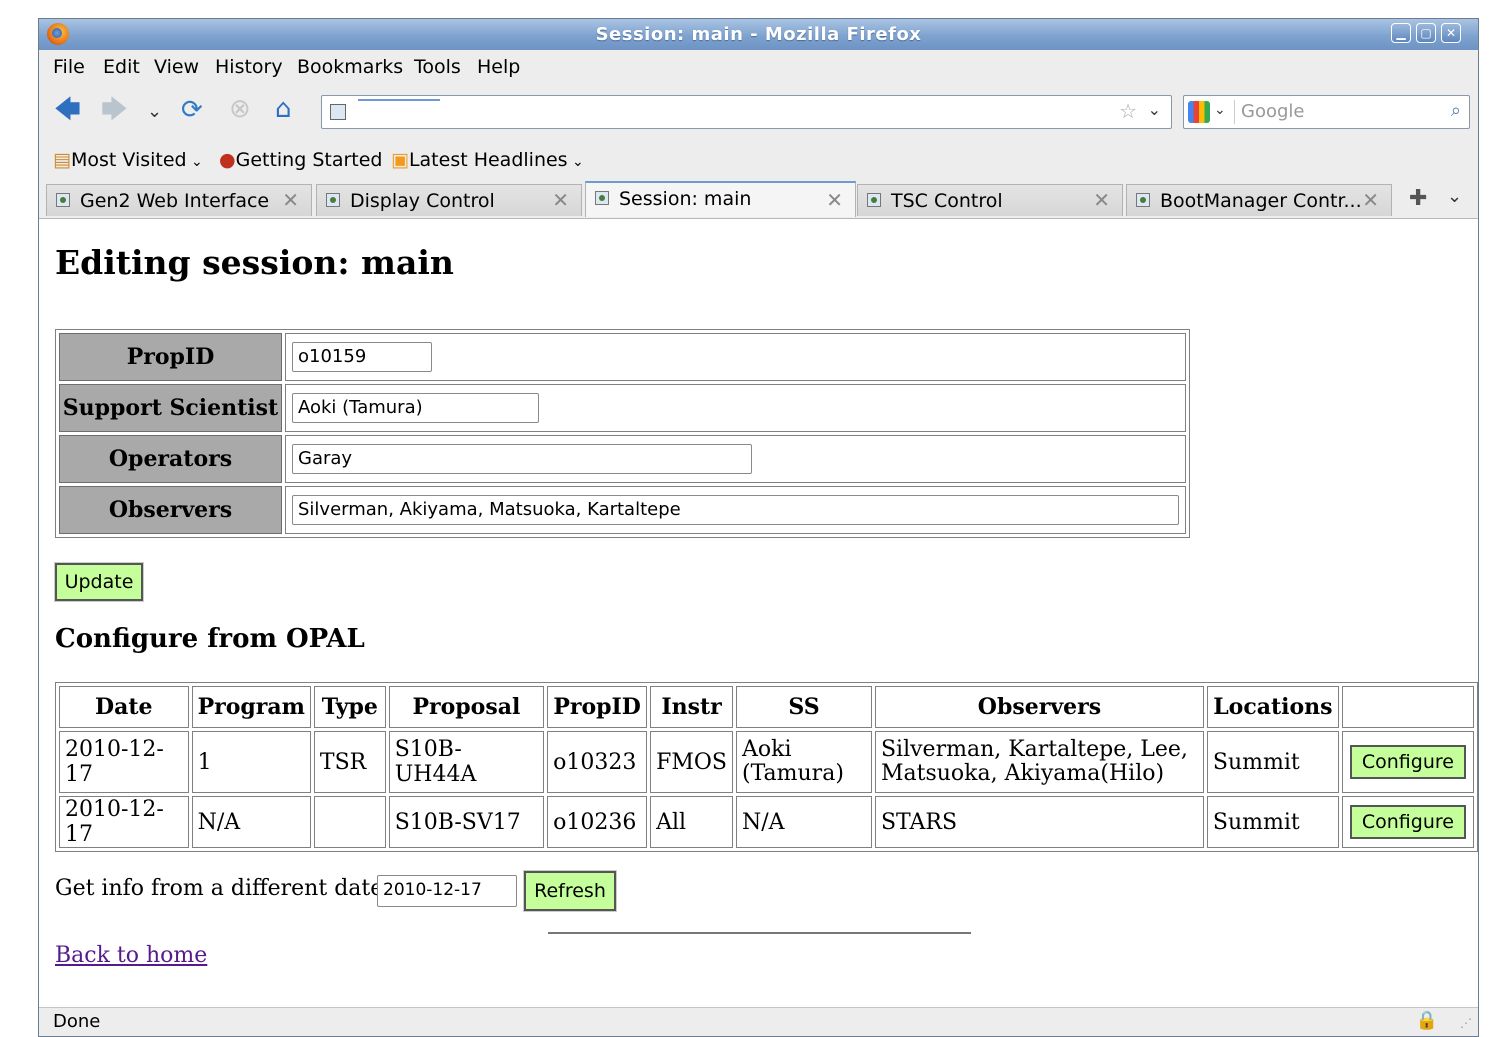 This screenshot has height=1037, width=1502. Describe the element at coordinates (1426, 33) in the screenshot. I see `maximize-button: ▢` at that location.